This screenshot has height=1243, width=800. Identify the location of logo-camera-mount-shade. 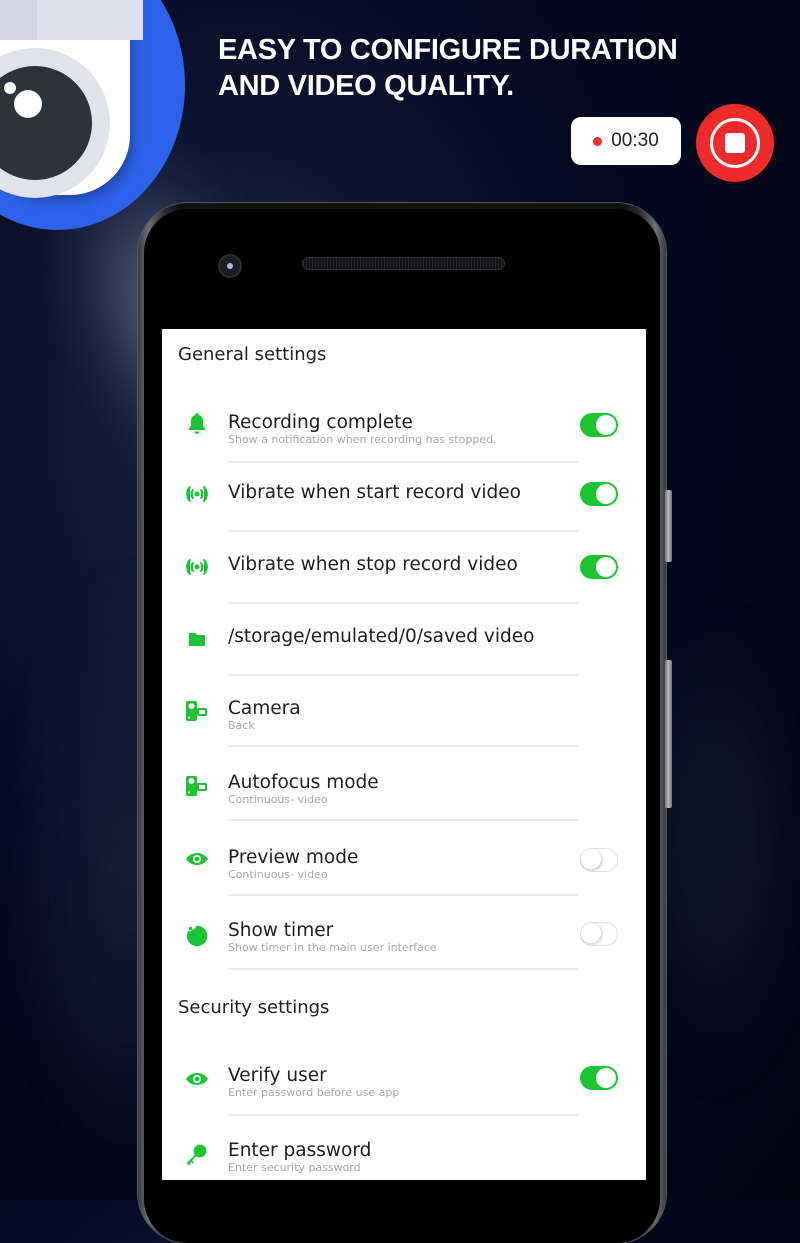
(18, 20).